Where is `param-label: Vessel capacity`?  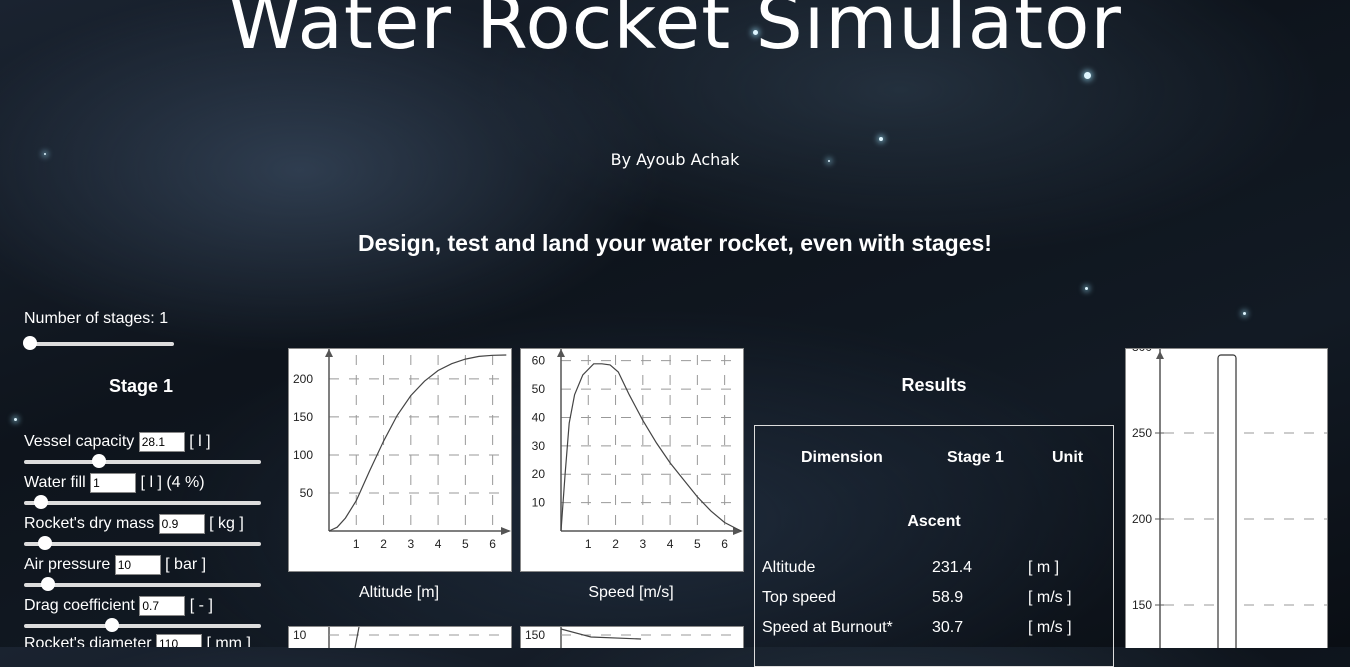
param-label: Vessel capacity is located at coordinates (79, 442).